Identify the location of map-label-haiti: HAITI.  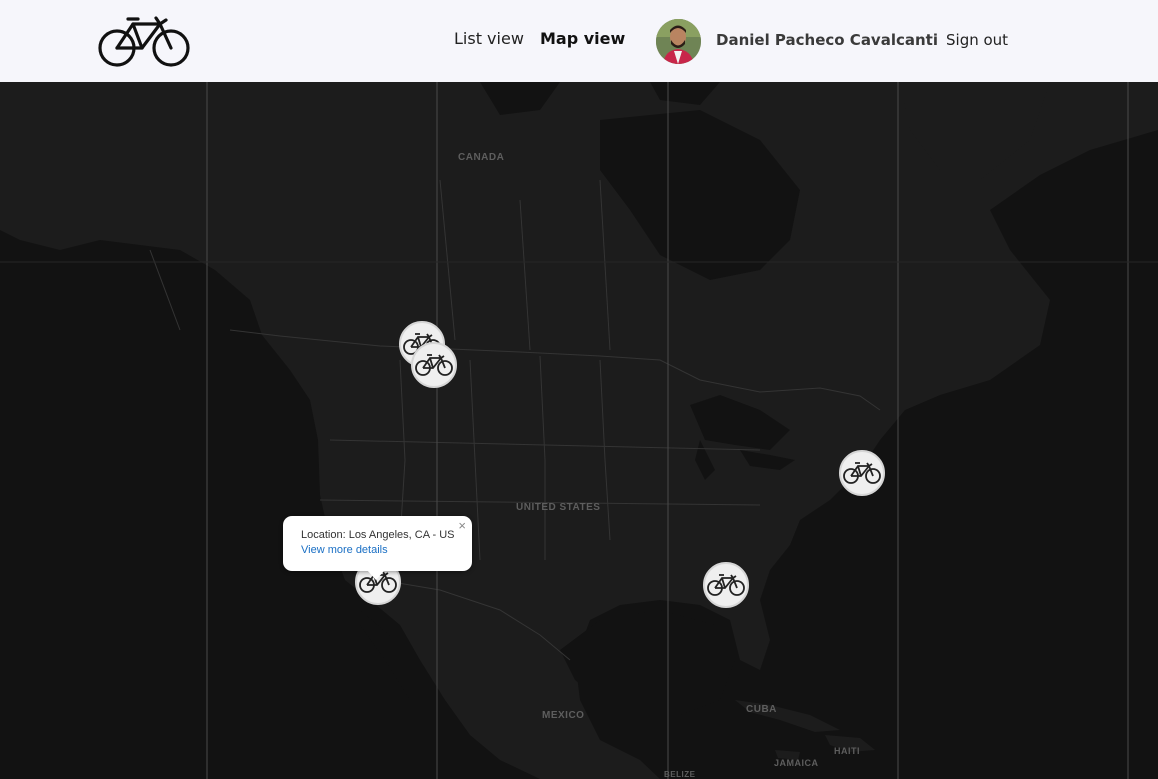
(847, 751).